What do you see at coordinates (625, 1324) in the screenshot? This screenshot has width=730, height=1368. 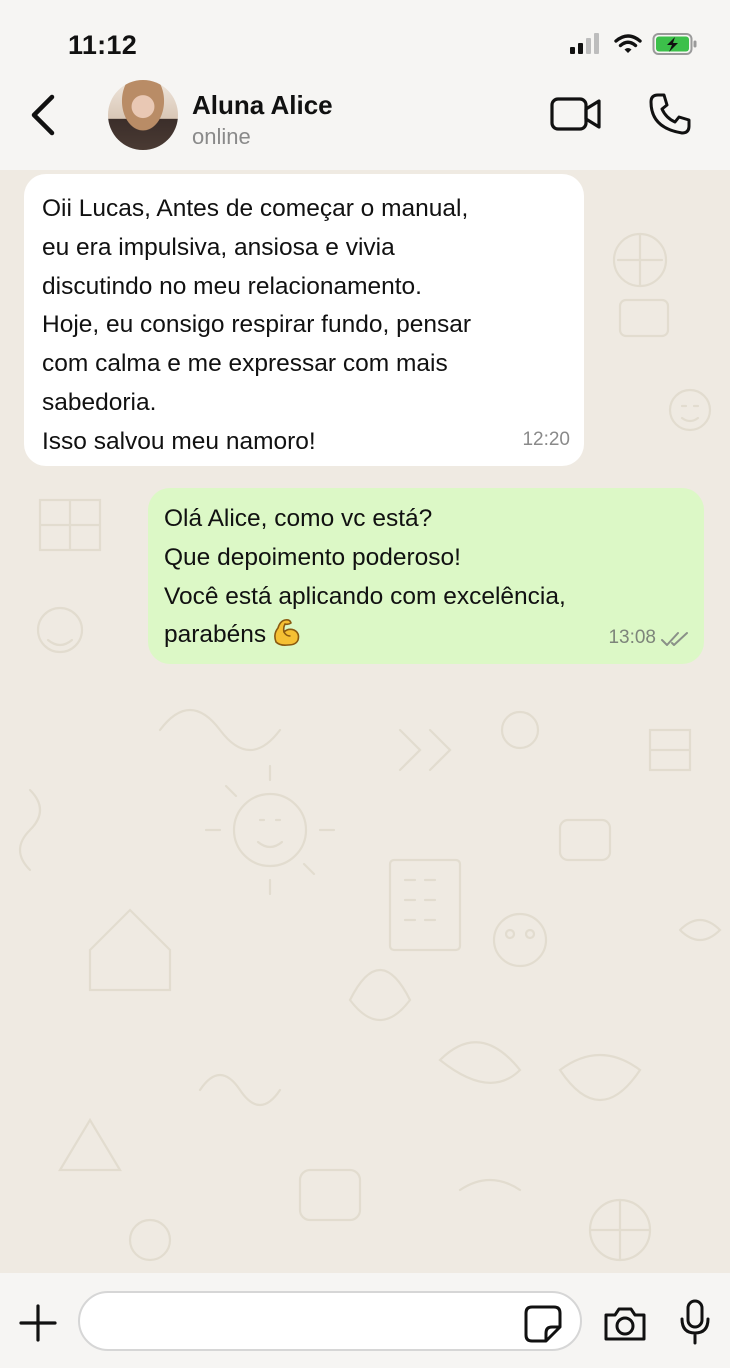 I see `camera-icon` at bounding box center [625, 1324].